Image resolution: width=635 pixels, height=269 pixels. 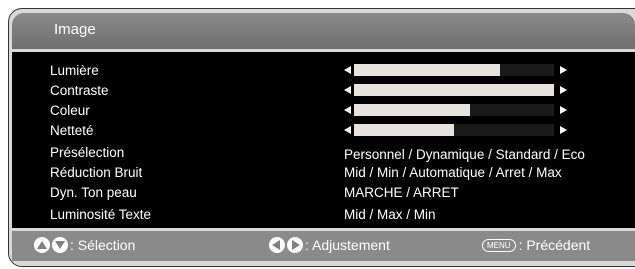 What do you see at coordinates (42, 245) in the screenshot?
I see `up-arrow-icon` at bounding box center [42, 245].